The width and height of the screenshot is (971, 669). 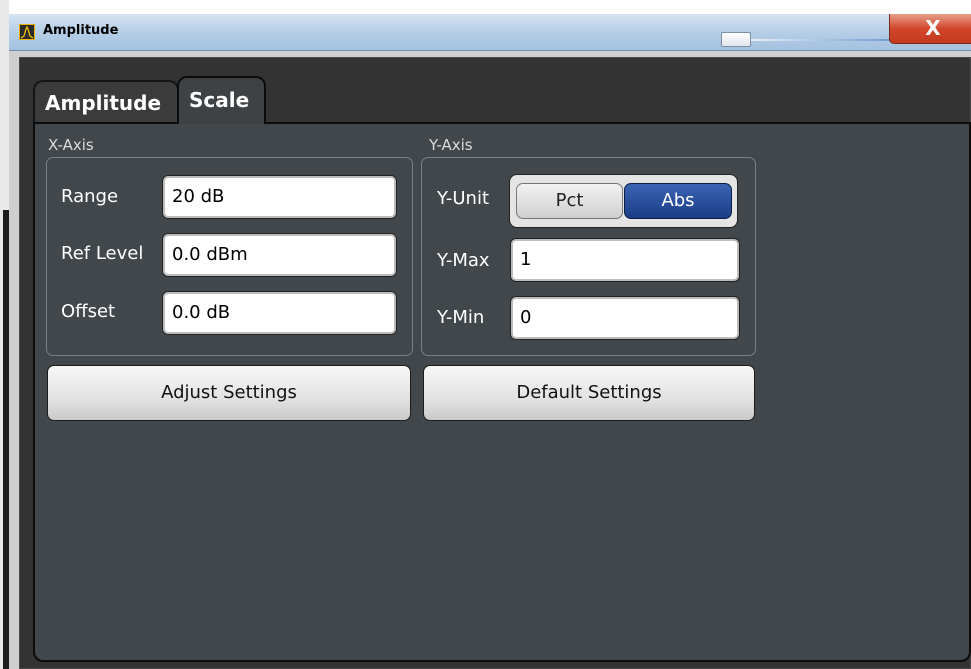 I want to click on tab-amplitude: Amplitude, so click(x=106, y=102).